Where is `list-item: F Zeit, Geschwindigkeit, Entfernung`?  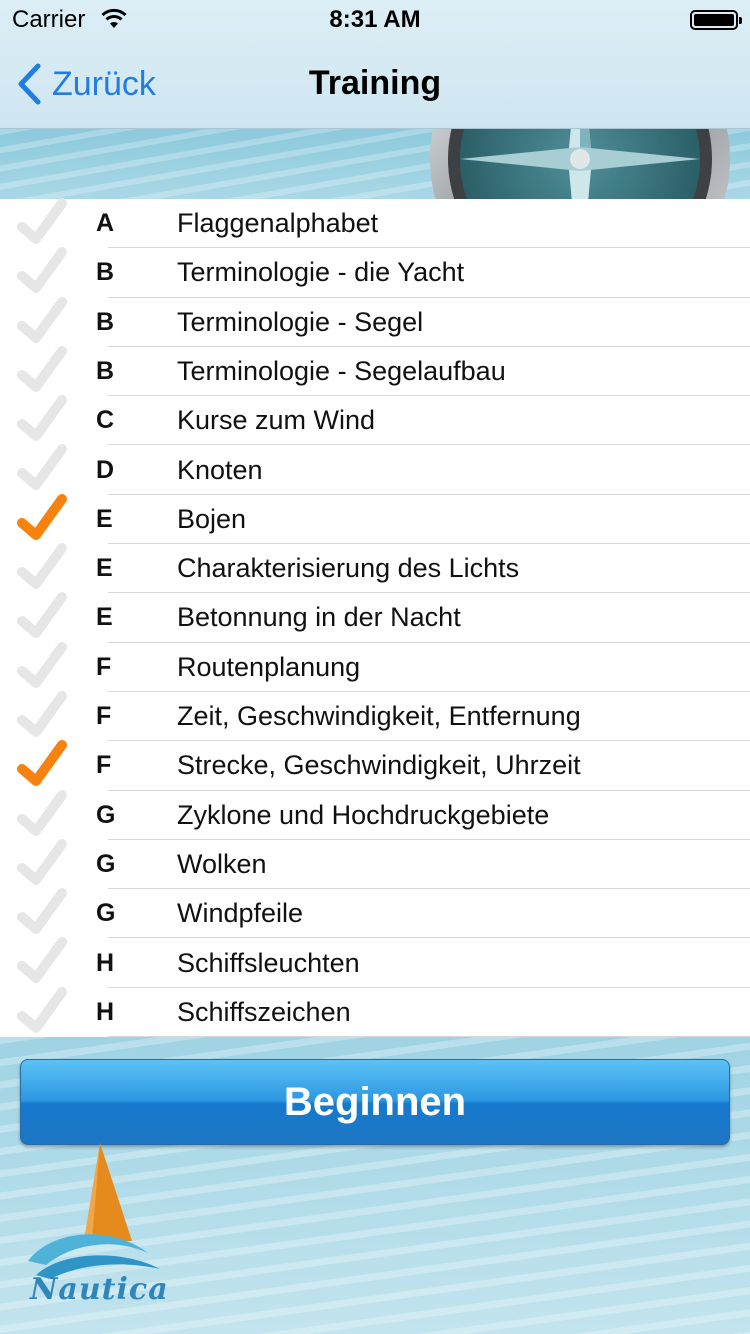 list-item: F Zeit, Geschwindigkeit, Entfernung is located at coordinates (375, 716).